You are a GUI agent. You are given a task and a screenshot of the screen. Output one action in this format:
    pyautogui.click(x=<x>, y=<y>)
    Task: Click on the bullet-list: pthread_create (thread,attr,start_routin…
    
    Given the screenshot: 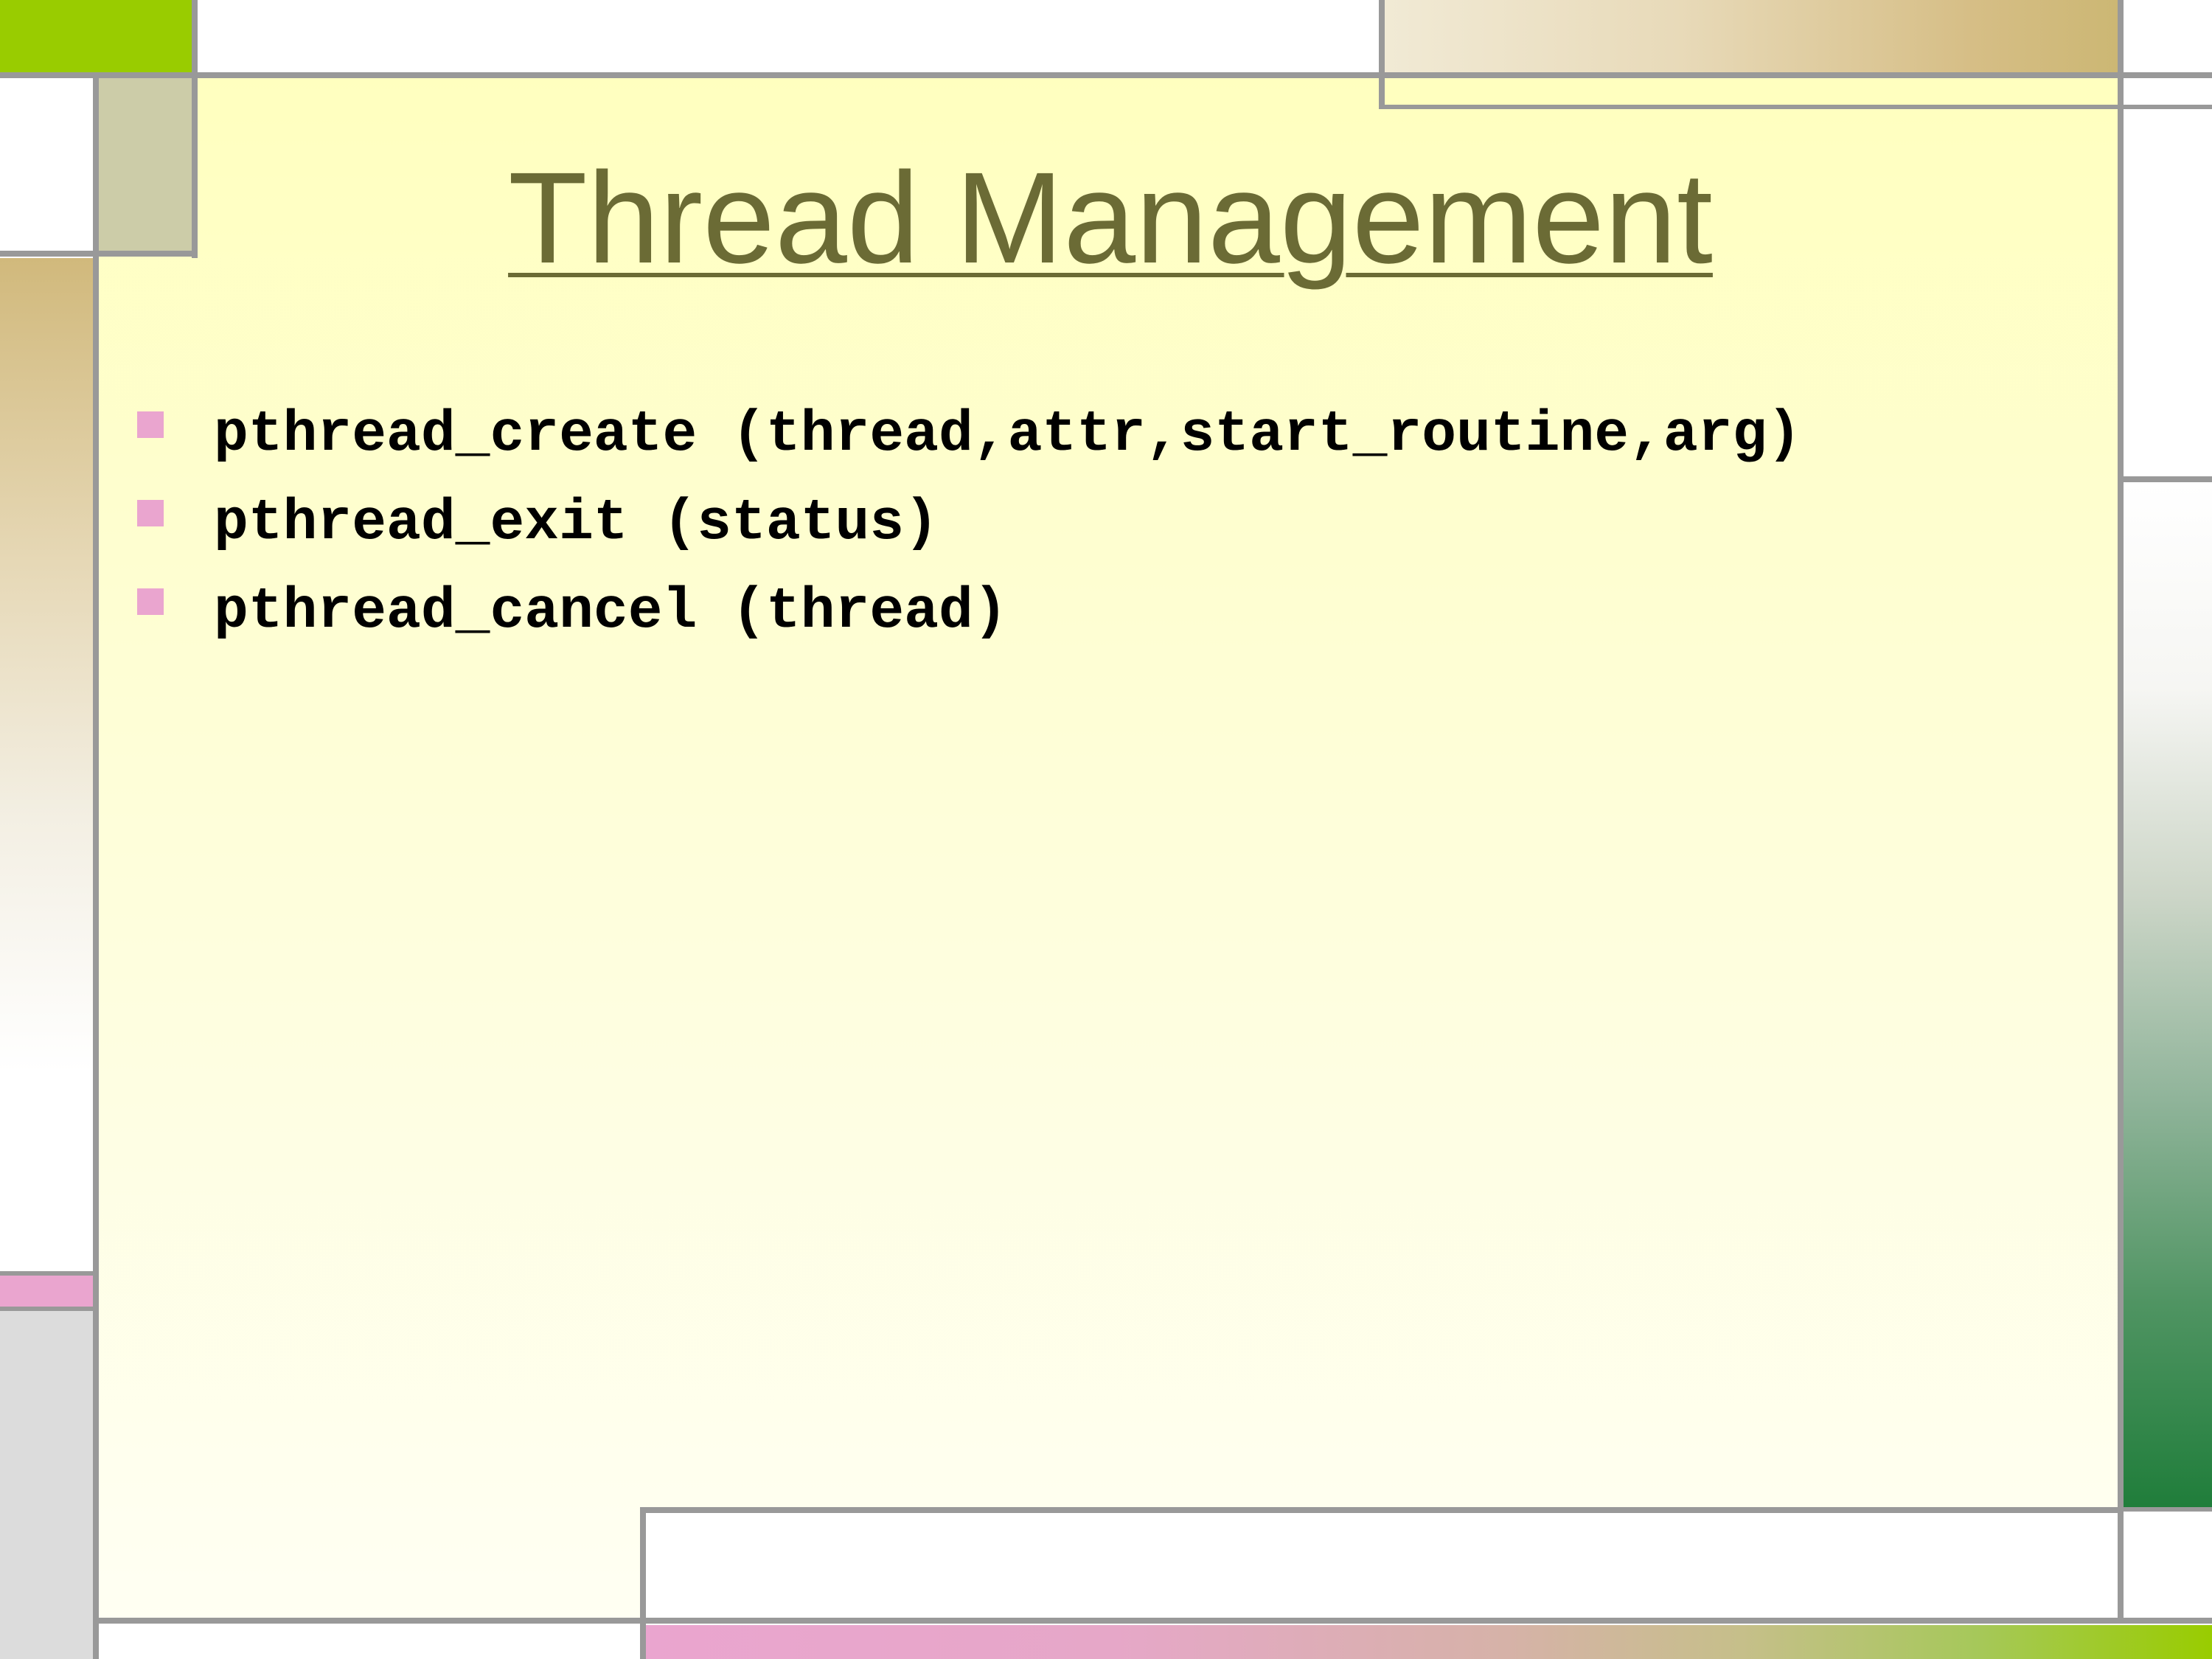 What is the action you would take?
    pyautogui.click(x=969, y=523)
    